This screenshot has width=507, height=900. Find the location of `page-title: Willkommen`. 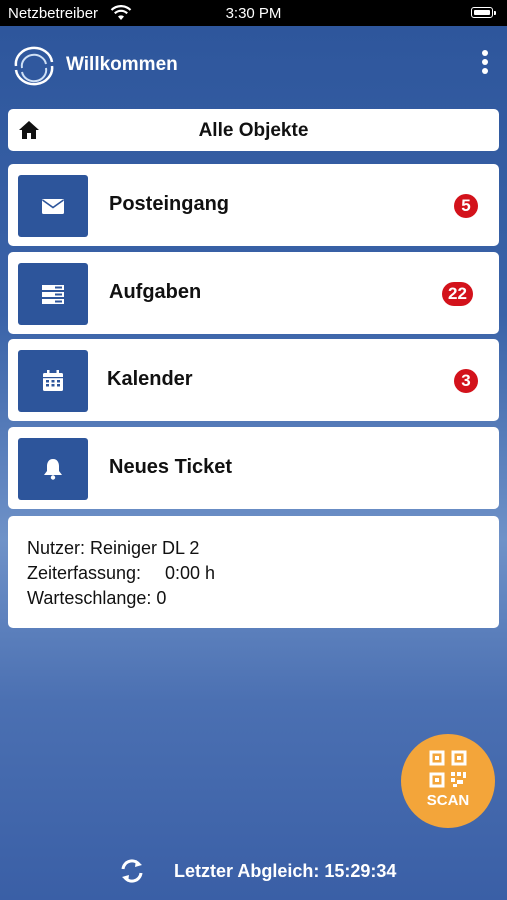

page-title: Willkommen is located at coordinates (122, 64).